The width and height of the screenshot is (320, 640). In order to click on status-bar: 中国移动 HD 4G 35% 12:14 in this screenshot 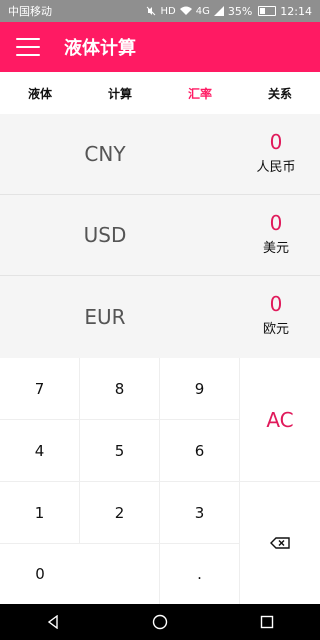, I will do `click(160, 11)`.